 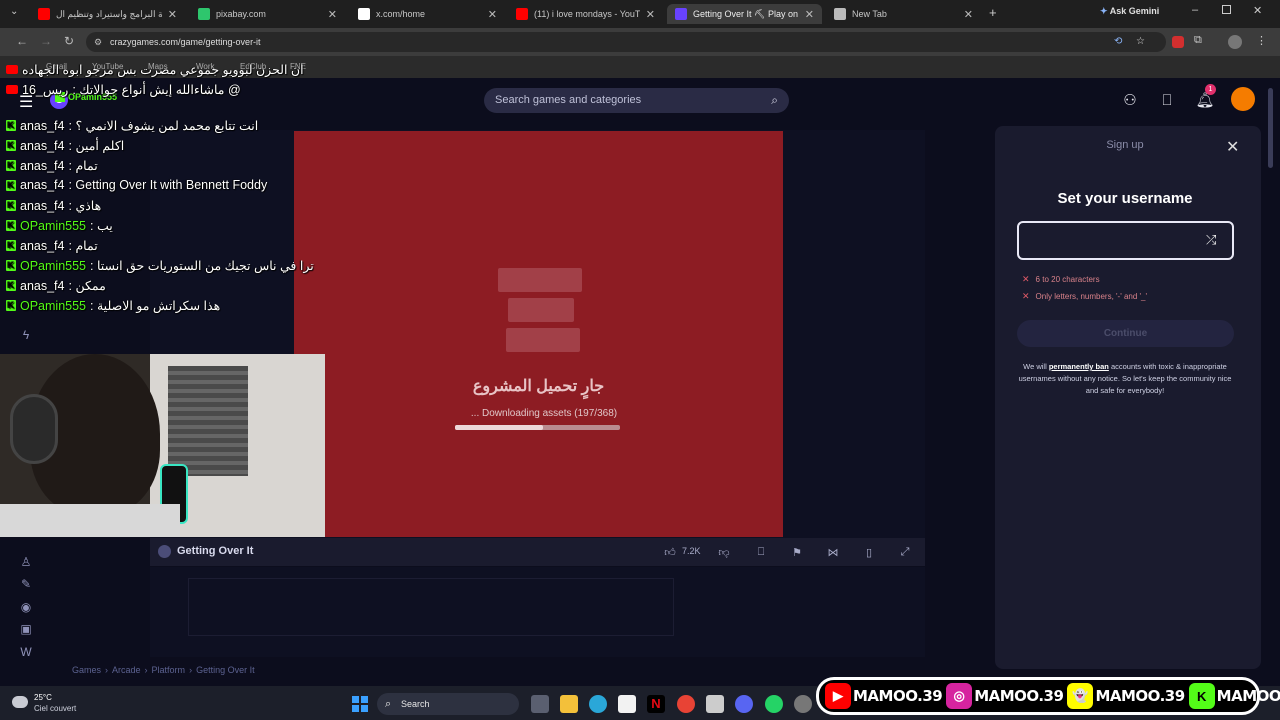 What do you see at coordinates (1271, 380) in the screenshot?
I see `page-scrollbar` at bounding box center [1271, 380].